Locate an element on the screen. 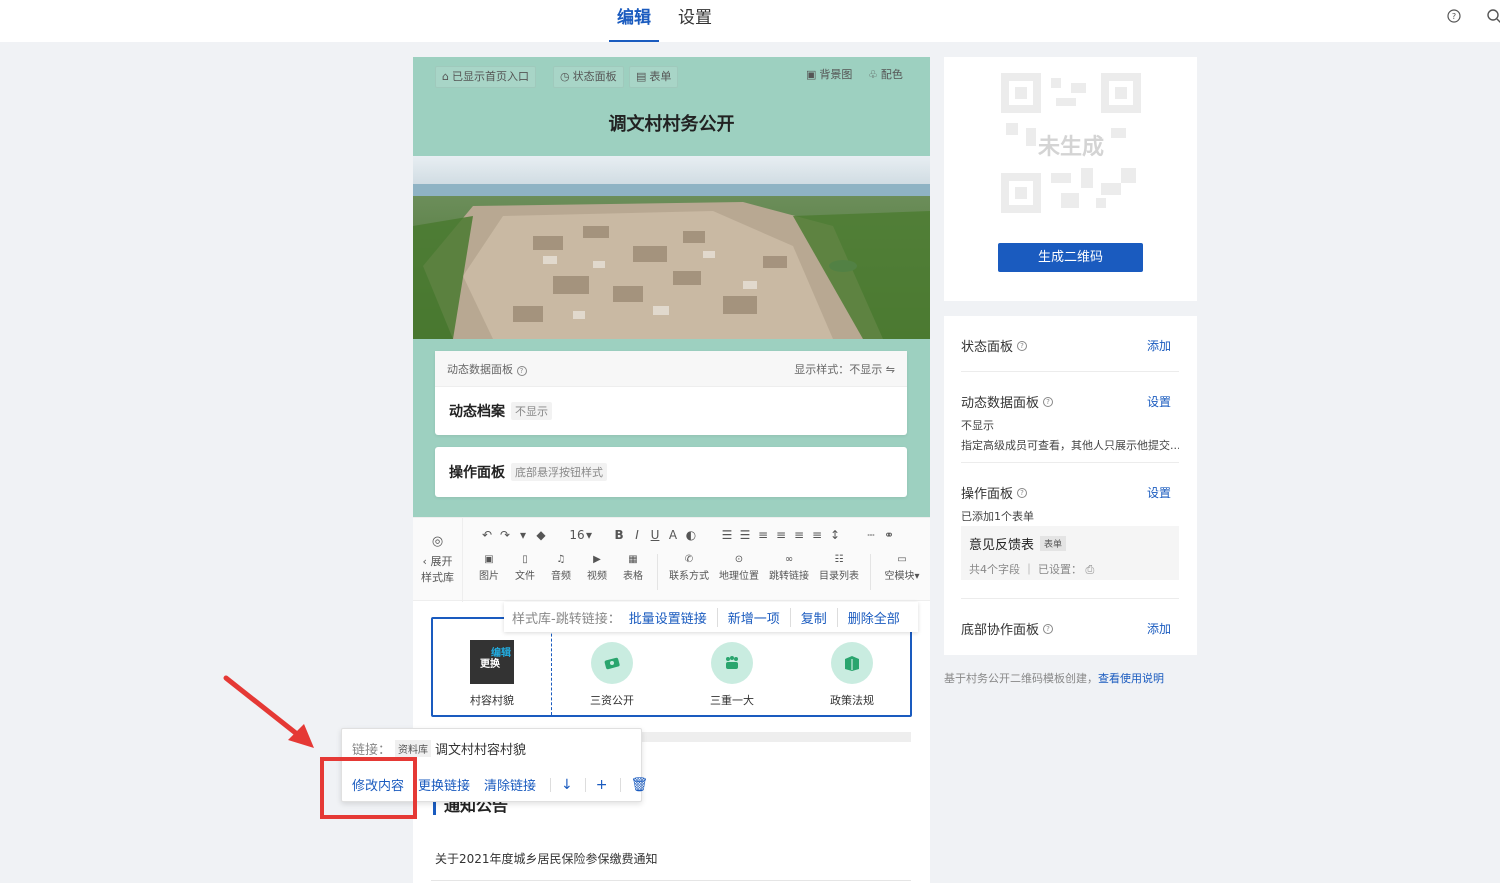 Image resolution: width=1500 pixels, height=883 pixels. annotation-highlight-box is located at coordinates (368, 788).